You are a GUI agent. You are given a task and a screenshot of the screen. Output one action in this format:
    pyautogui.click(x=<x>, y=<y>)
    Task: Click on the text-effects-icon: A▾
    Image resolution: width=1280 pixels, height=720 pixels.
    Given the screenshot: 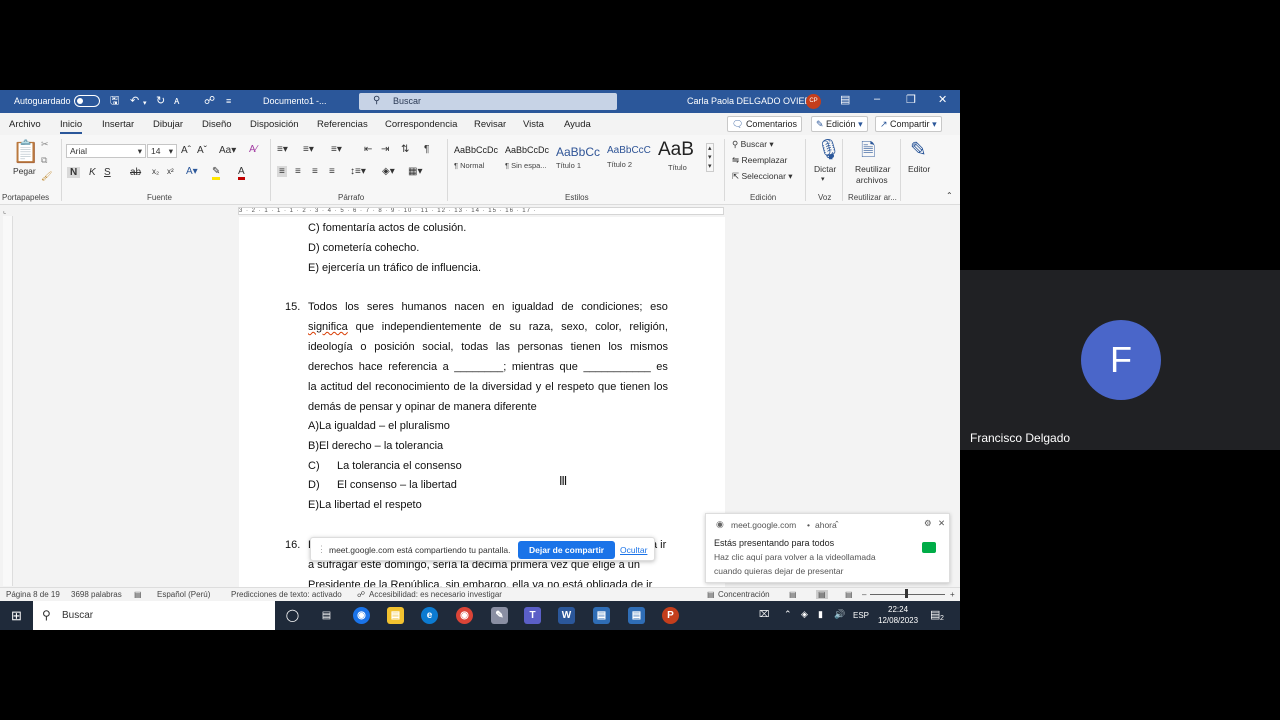 What is the action you would take?
    pyautogui.click(x=192, y=171)
    